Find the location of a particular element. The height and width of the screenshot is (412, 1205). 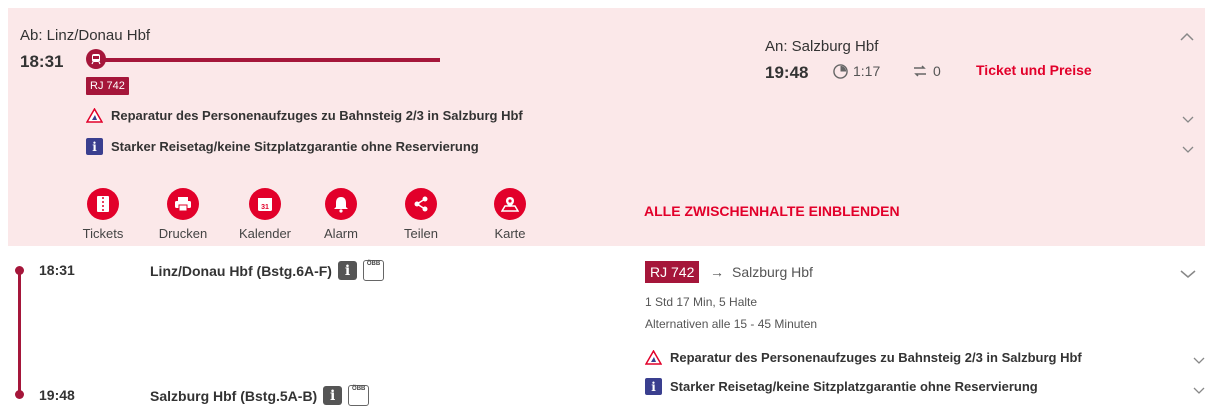

action-calendar-button: 31 Kalender is located at coordinates (265, 214).